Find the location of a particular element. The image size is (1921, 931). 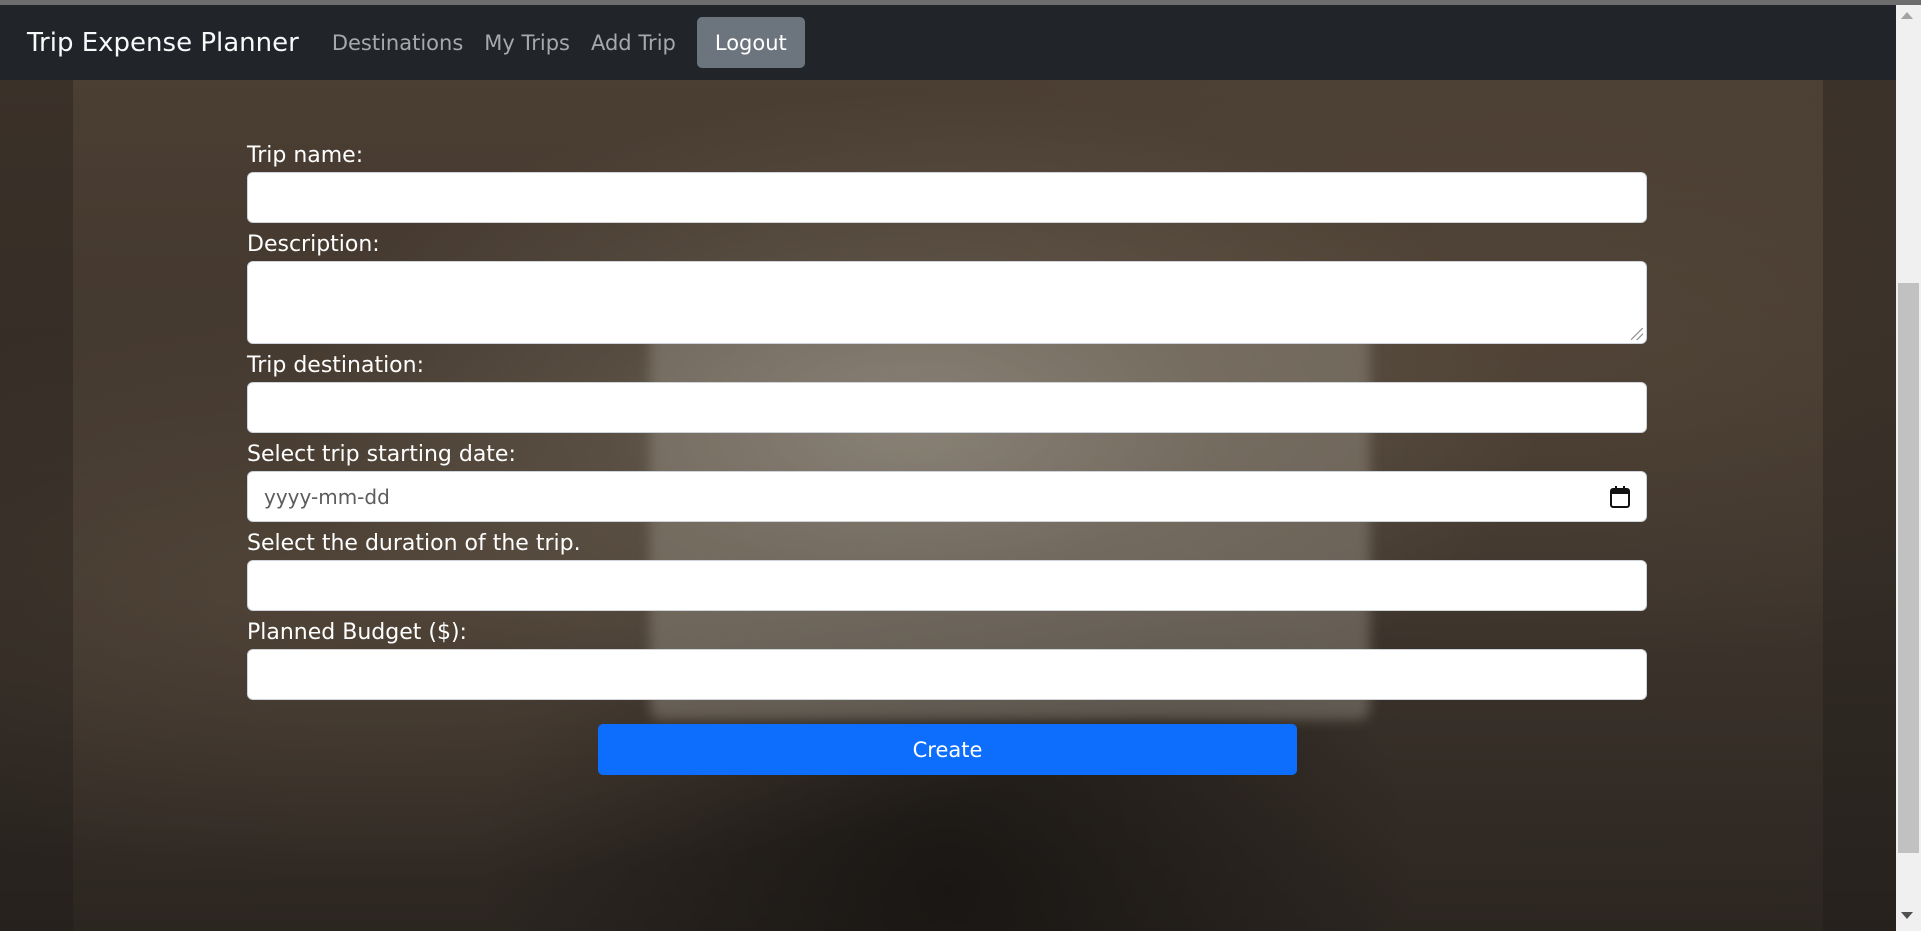

start-date-input: yyyy-mm-dd is located at coordinates (947, 496).